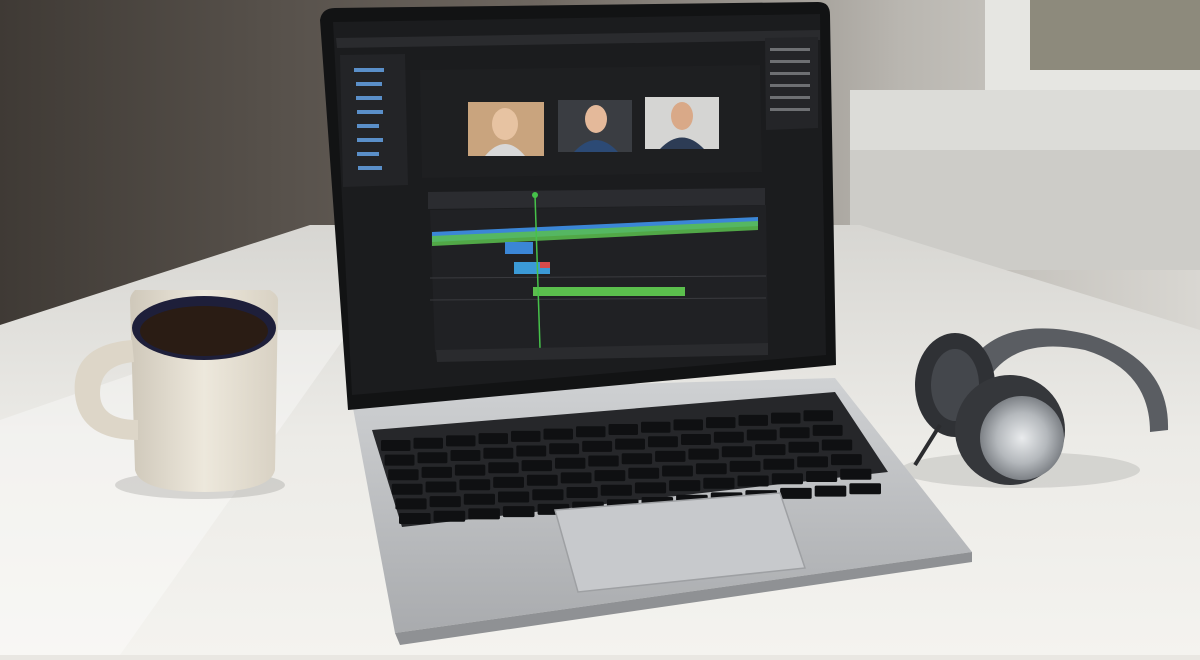 This screenshot has width=1200, height=660. Describe the element at coordinates (609, 291) in the screenshot. I see `music-track` at that location.